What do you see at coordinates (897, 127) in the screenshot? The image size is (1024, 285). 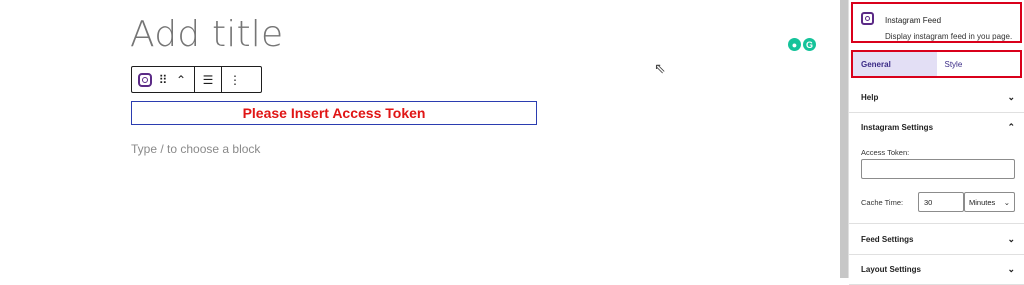 I see `panel-instagram-settings-title: Instagram Settings` at bounding box center [897, 127].